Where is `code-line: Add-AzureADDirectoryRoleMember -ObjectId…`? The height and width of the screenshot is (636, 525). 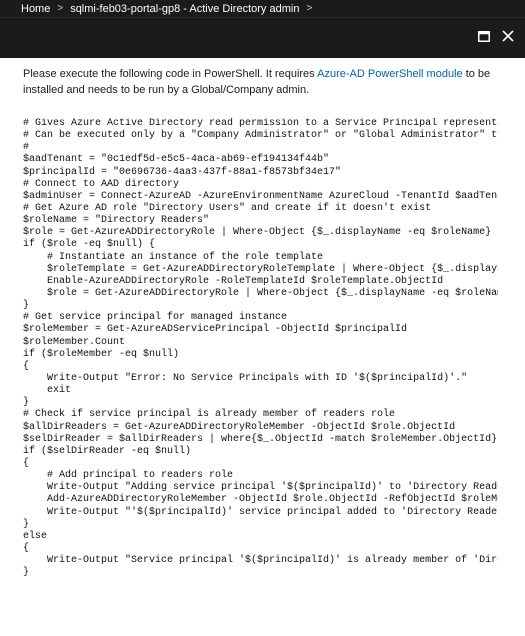
code-line: Add-AzureADDirectoryRoleMember -ObjectId… is located at coordinates (260, 500).